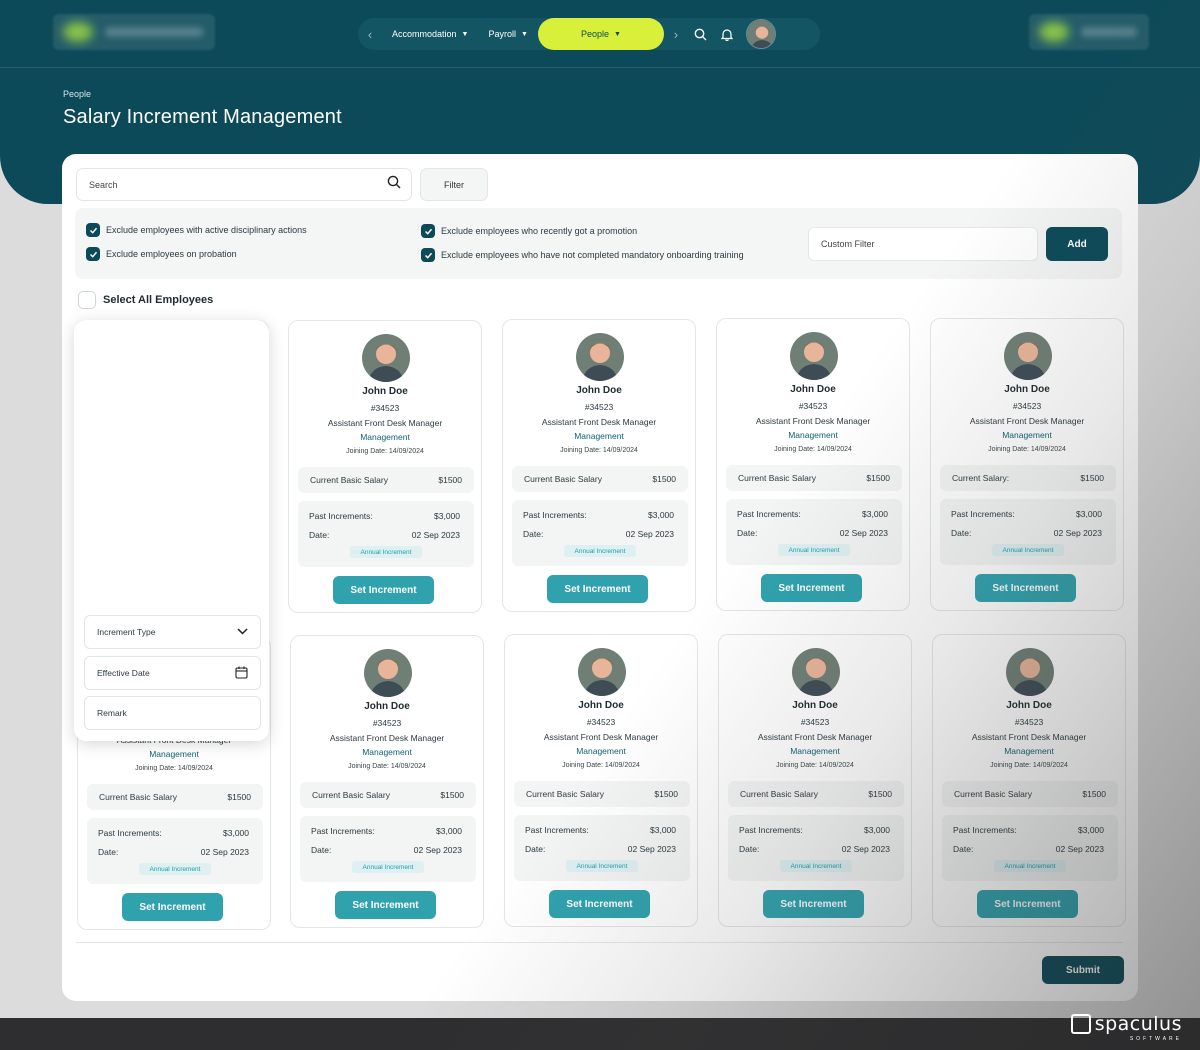 This screenshot has height=1050, width=1200. Describe the element at coordinates (134, 32) in the screenshot. I see `app-logo` at that location.